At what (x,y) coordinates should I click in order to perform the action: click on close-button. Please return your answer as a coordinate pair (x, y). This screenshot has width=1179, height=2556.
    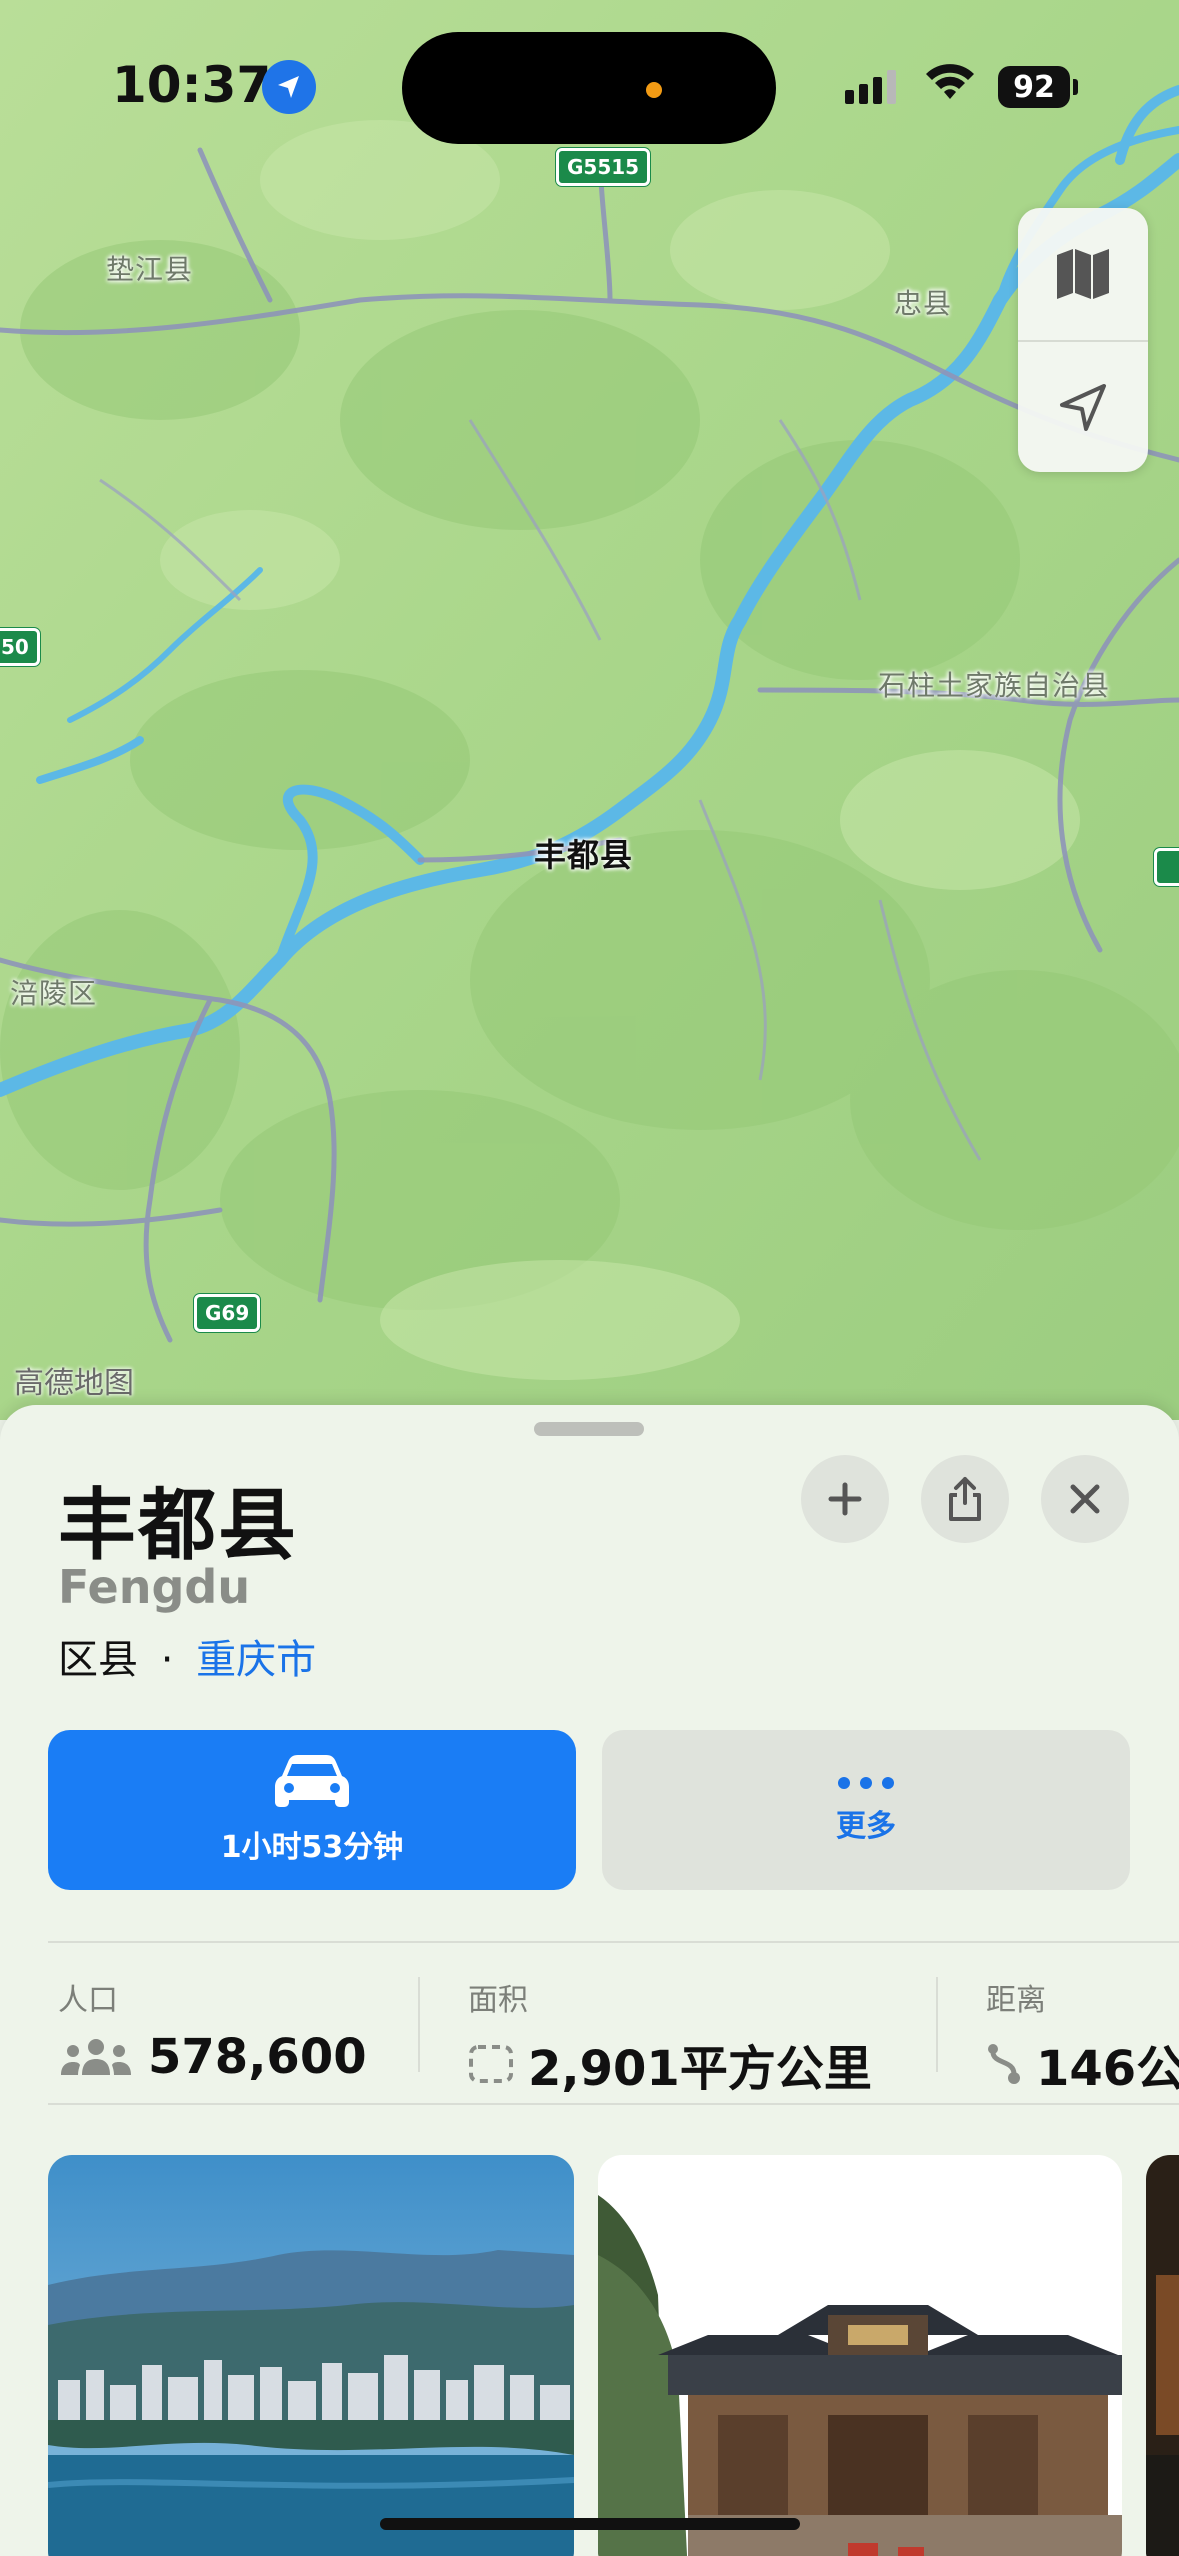
    Looking at the image, I should click on (1085, 1499).